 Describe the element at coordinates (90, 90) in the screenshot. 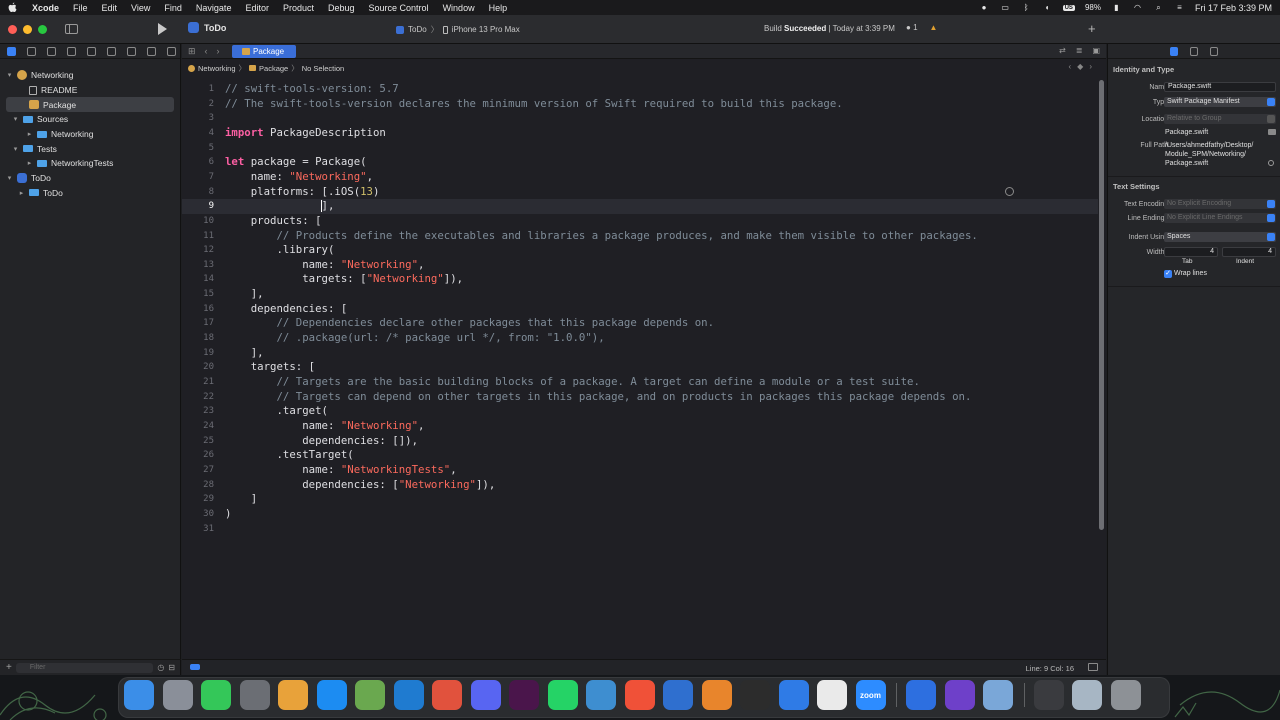

I see `tree-row-readme: README` at that location.